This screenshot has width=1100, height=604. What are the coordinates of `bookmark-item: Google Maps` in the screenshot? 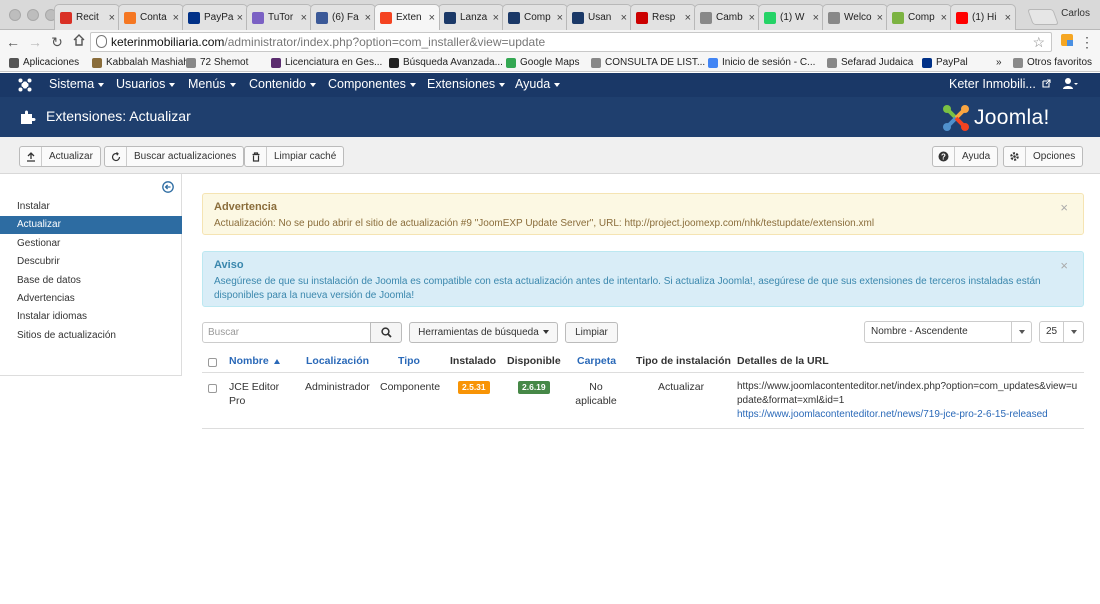 It's located at (542, 62).